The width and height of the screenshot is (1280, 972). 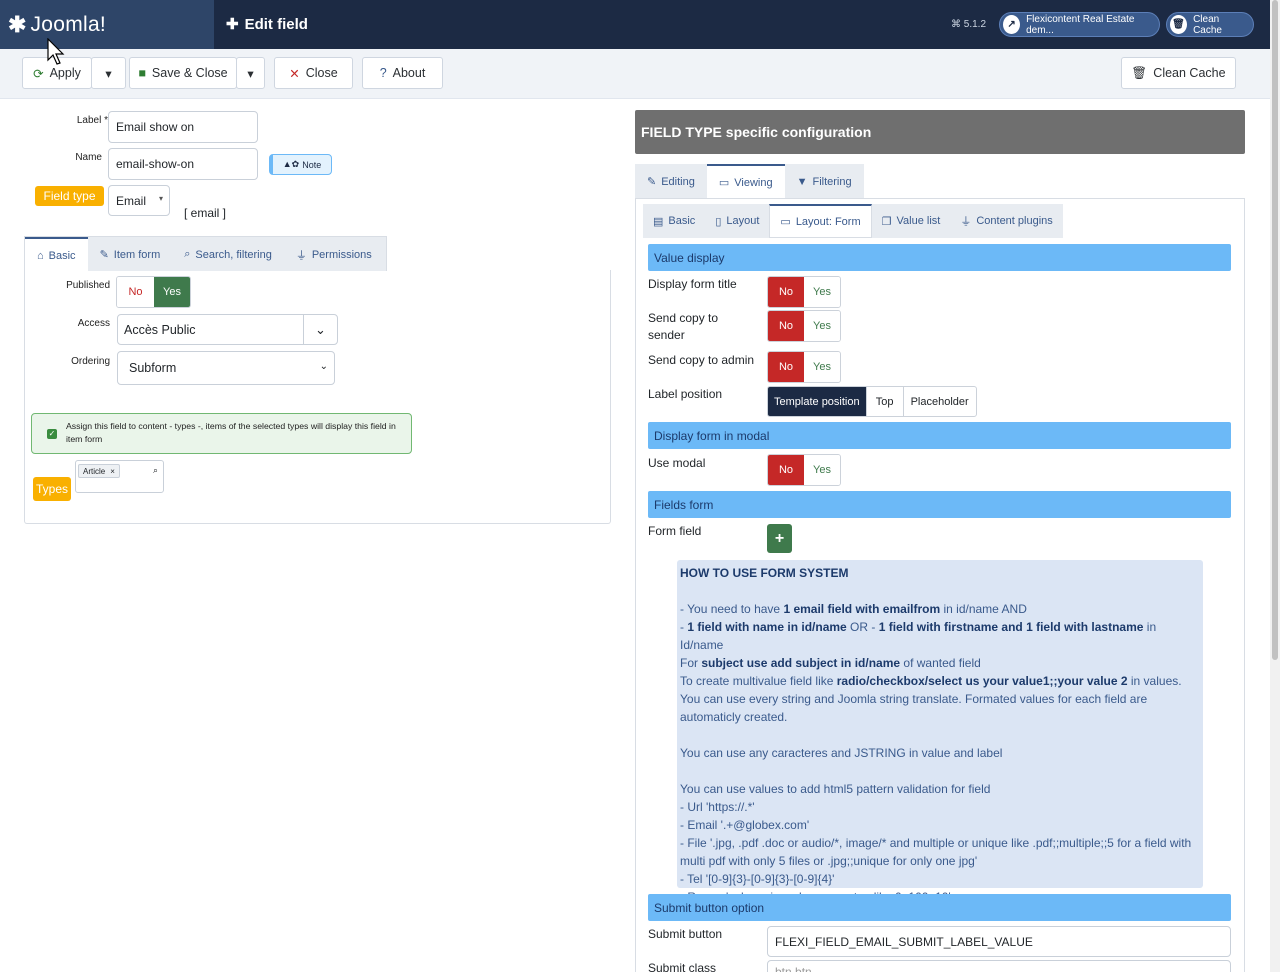 What do you see at coordinates (682, 221) in the screenshot?
I see `subtab-basic-label: Basic` at bounding box center [682, 221].